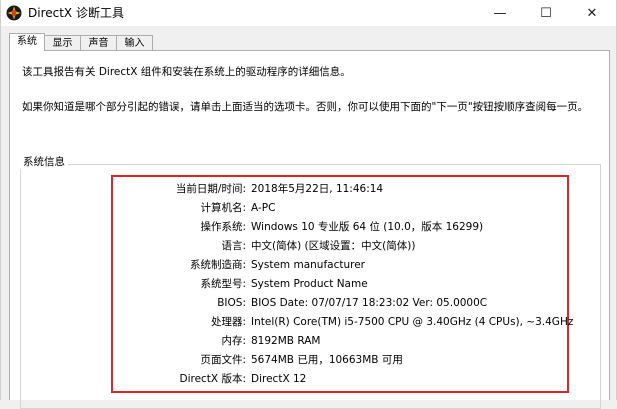  Describe the element at coordinates (14, 13) in the screenshot. I see `directx-app-icon` at that location.